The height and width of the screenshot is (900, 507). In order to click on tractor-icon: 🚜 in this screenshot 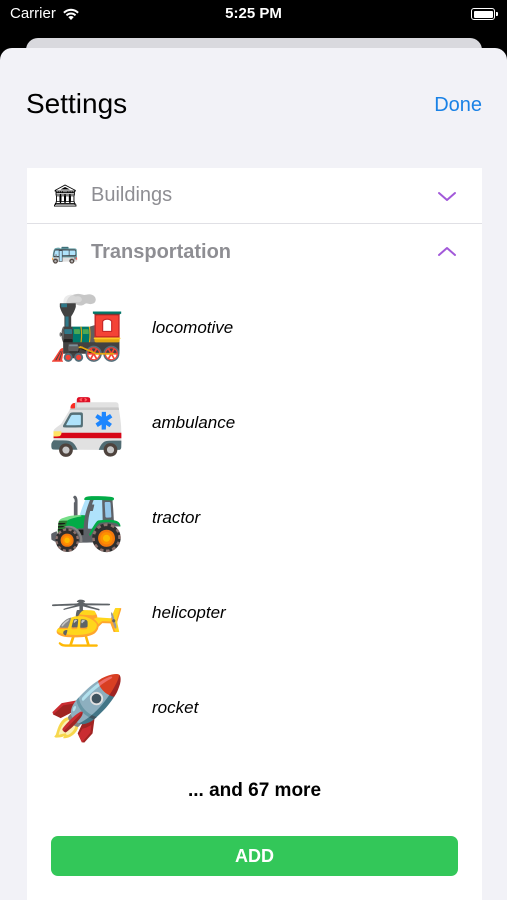, I will do `click(87, 518)`.